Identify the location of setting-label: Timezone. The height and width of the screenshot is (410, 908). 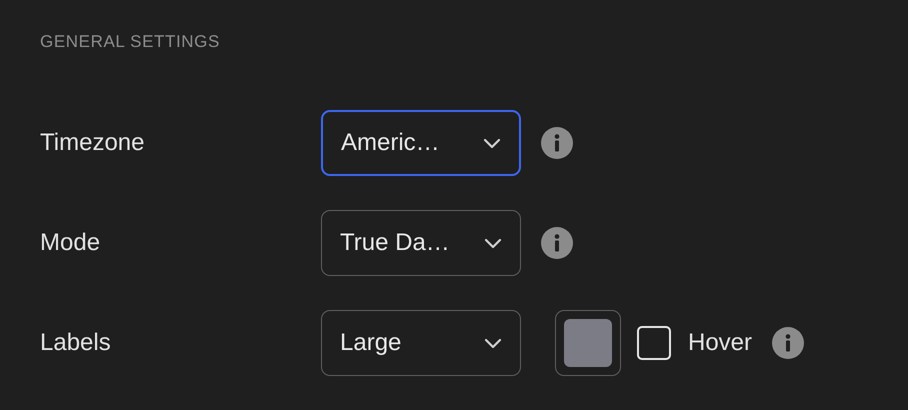
(93, 143).